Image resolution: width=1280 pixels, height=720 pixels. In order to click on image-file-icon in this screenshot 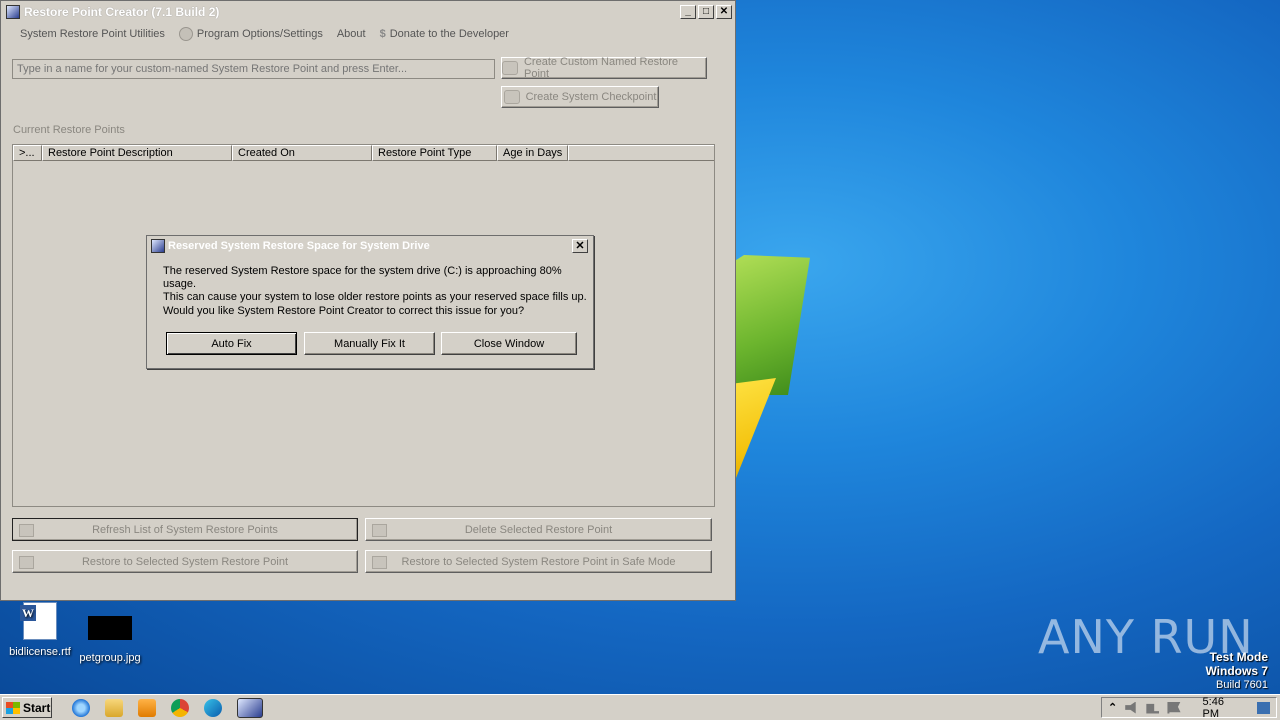, I will do `click(110, 628)`.